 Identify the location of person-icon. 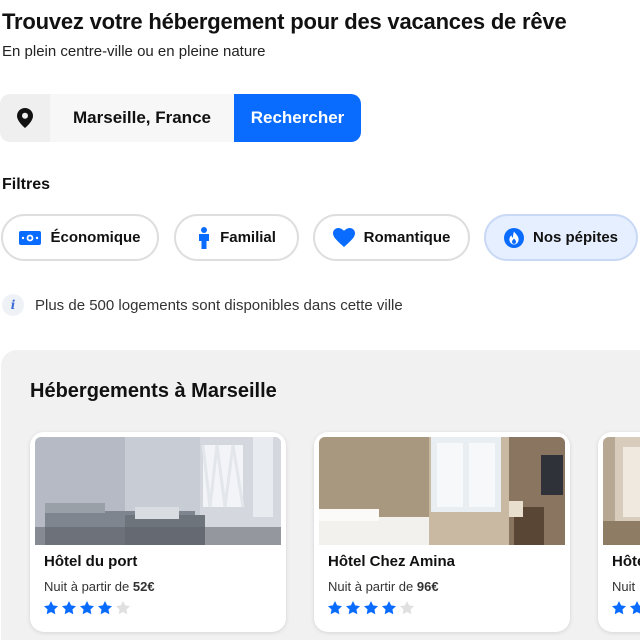
(204, 237).